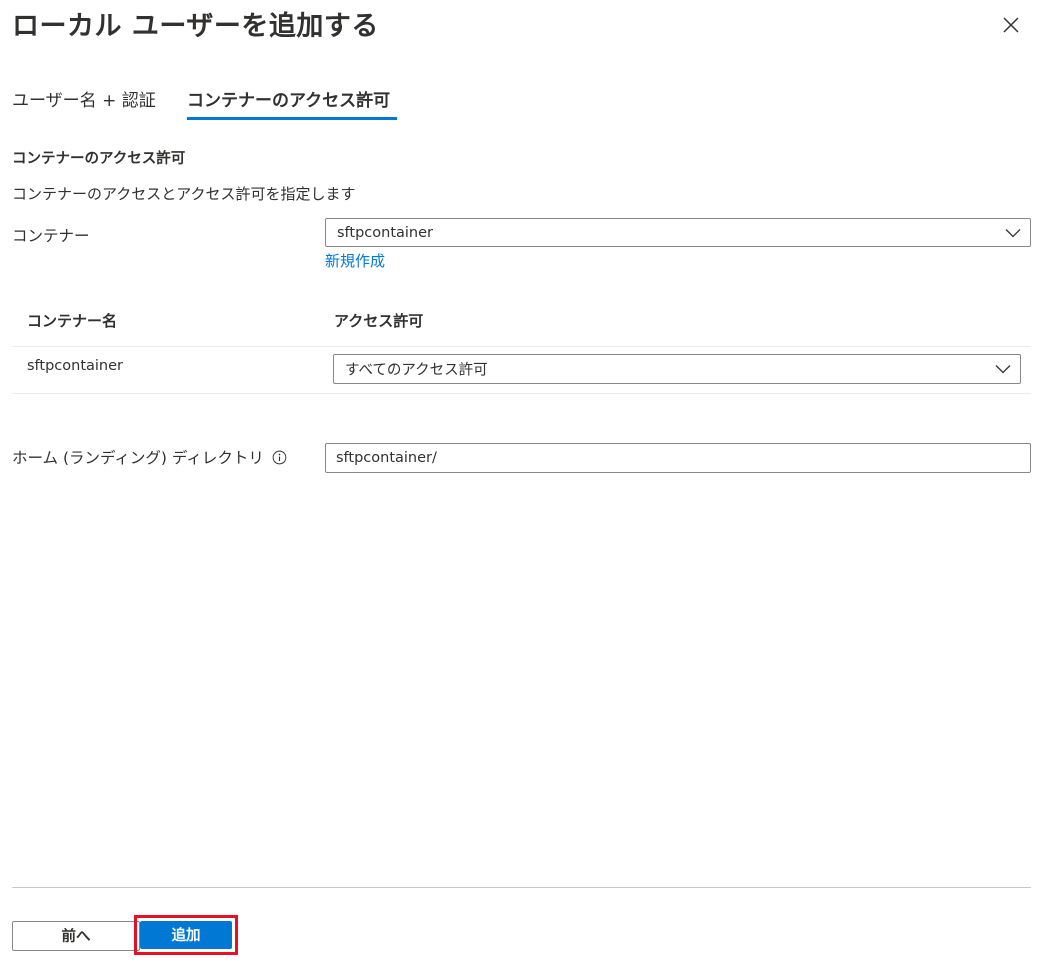 This screenshot has height=969, width=1050. I want to click on previous-button: 前へ, so click(76, 936).